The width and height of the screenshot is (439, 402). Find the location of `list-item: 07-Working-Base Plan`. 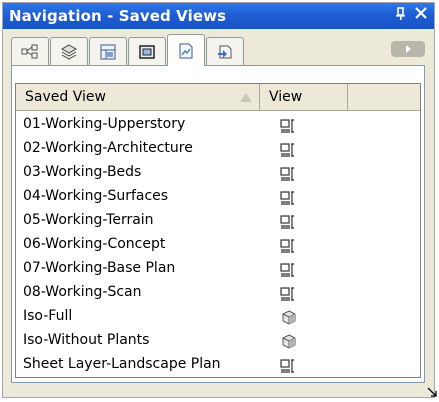

list-item: 07-Working-Base Plan is located at coordinates (215, 270).